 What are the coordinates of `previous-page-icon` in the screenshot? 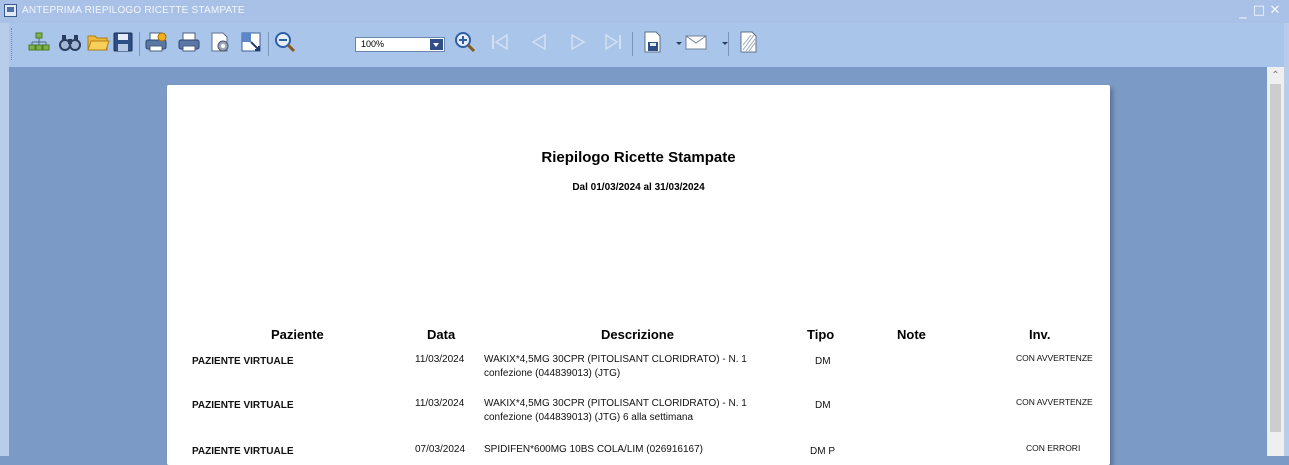 It's located at (539, 42).